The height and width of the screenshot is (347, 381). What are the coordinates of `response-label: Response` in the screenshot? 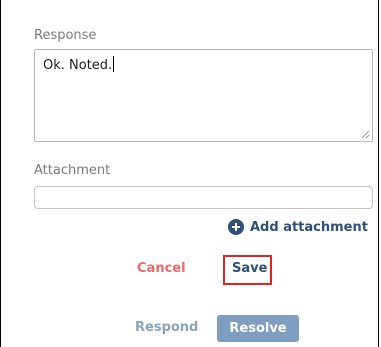 It's located at (65, 35).